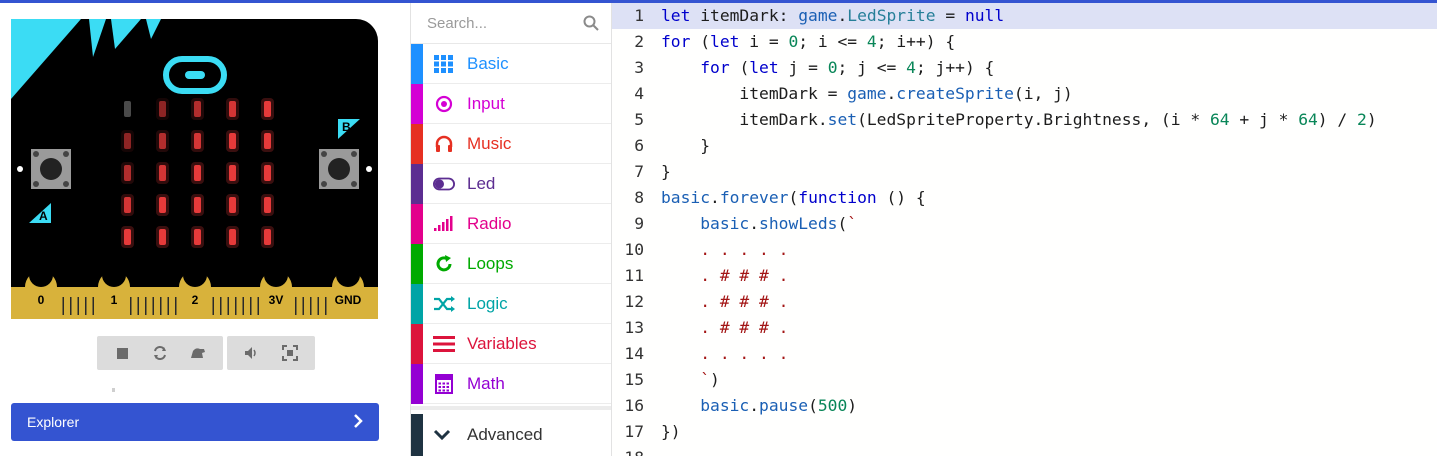  What do you see at coordinates (198, 353) in the screenshot?
I see `slowmo-icon` at bounding box center [198, 353].